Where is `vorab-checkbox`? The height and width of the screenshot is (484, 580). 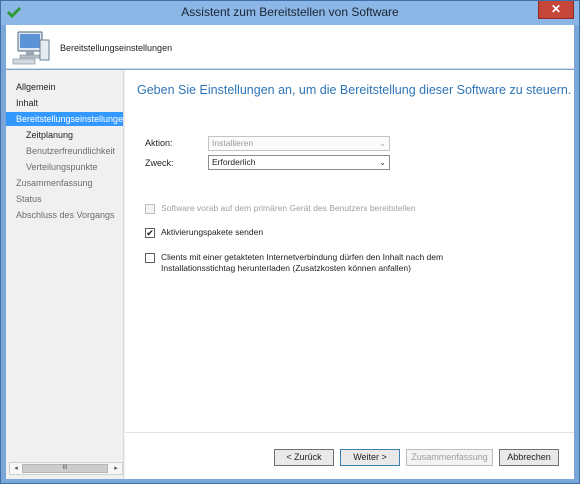 vorab-checkbox is located at coordinates (150, 209).